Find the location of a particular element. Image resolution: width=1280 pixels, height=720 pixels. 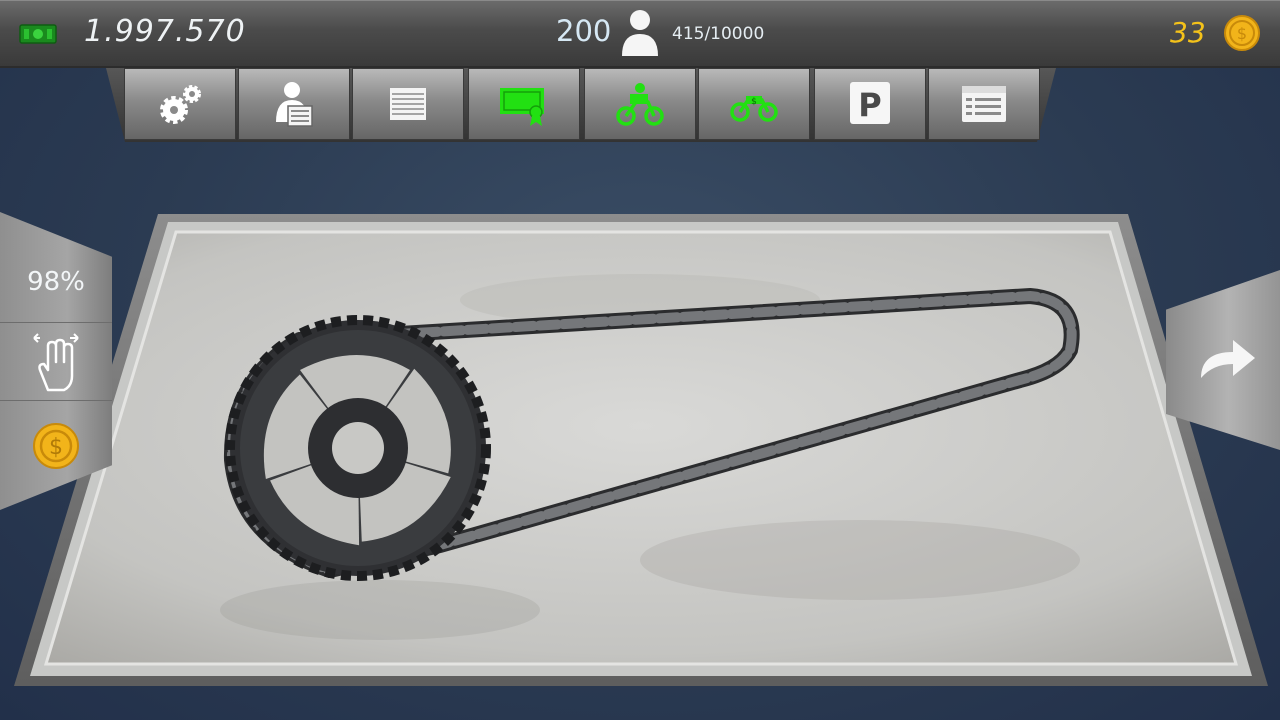

menu-list-button is located at coordinates (984, 104).